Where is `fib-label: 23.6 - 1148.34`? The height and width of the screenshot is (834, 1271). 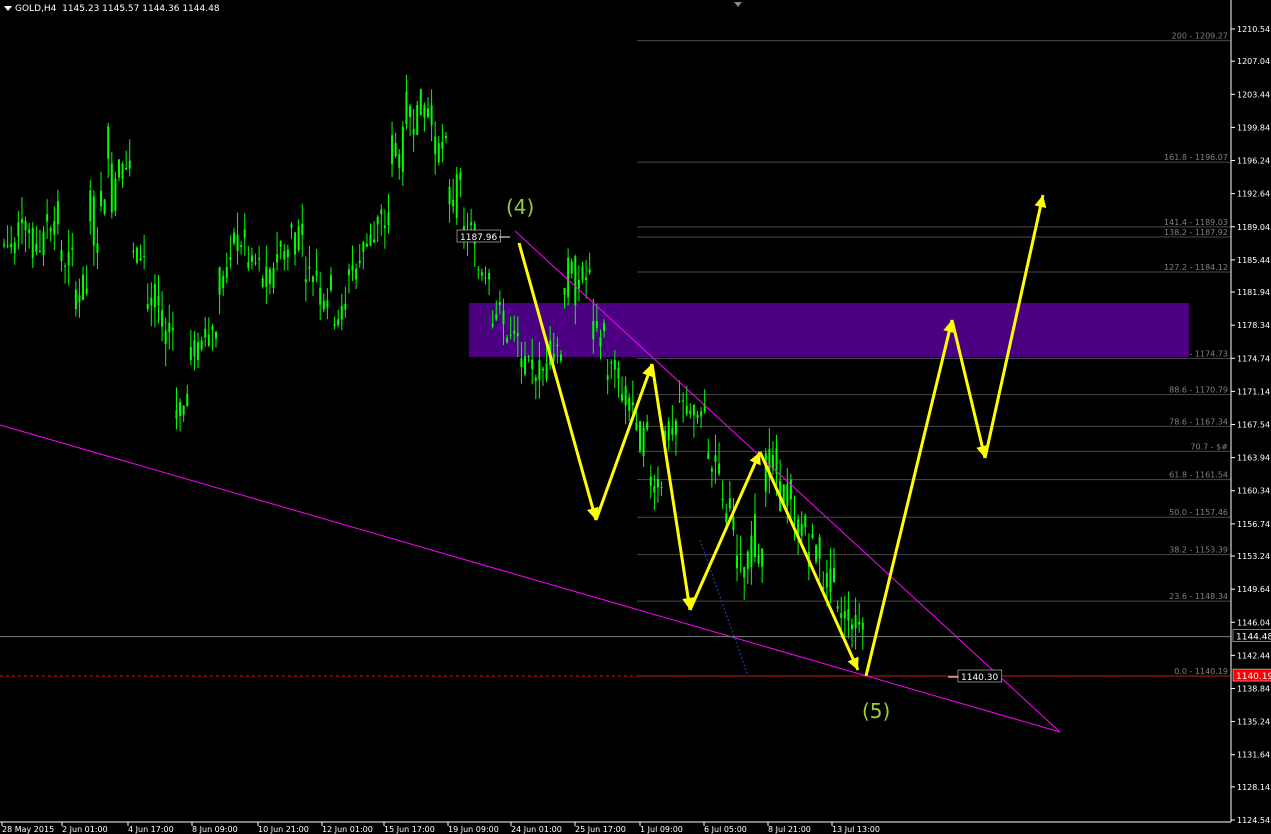 fib-label: 23.6 - 1148.34 is located at coordinates (1198, 596).